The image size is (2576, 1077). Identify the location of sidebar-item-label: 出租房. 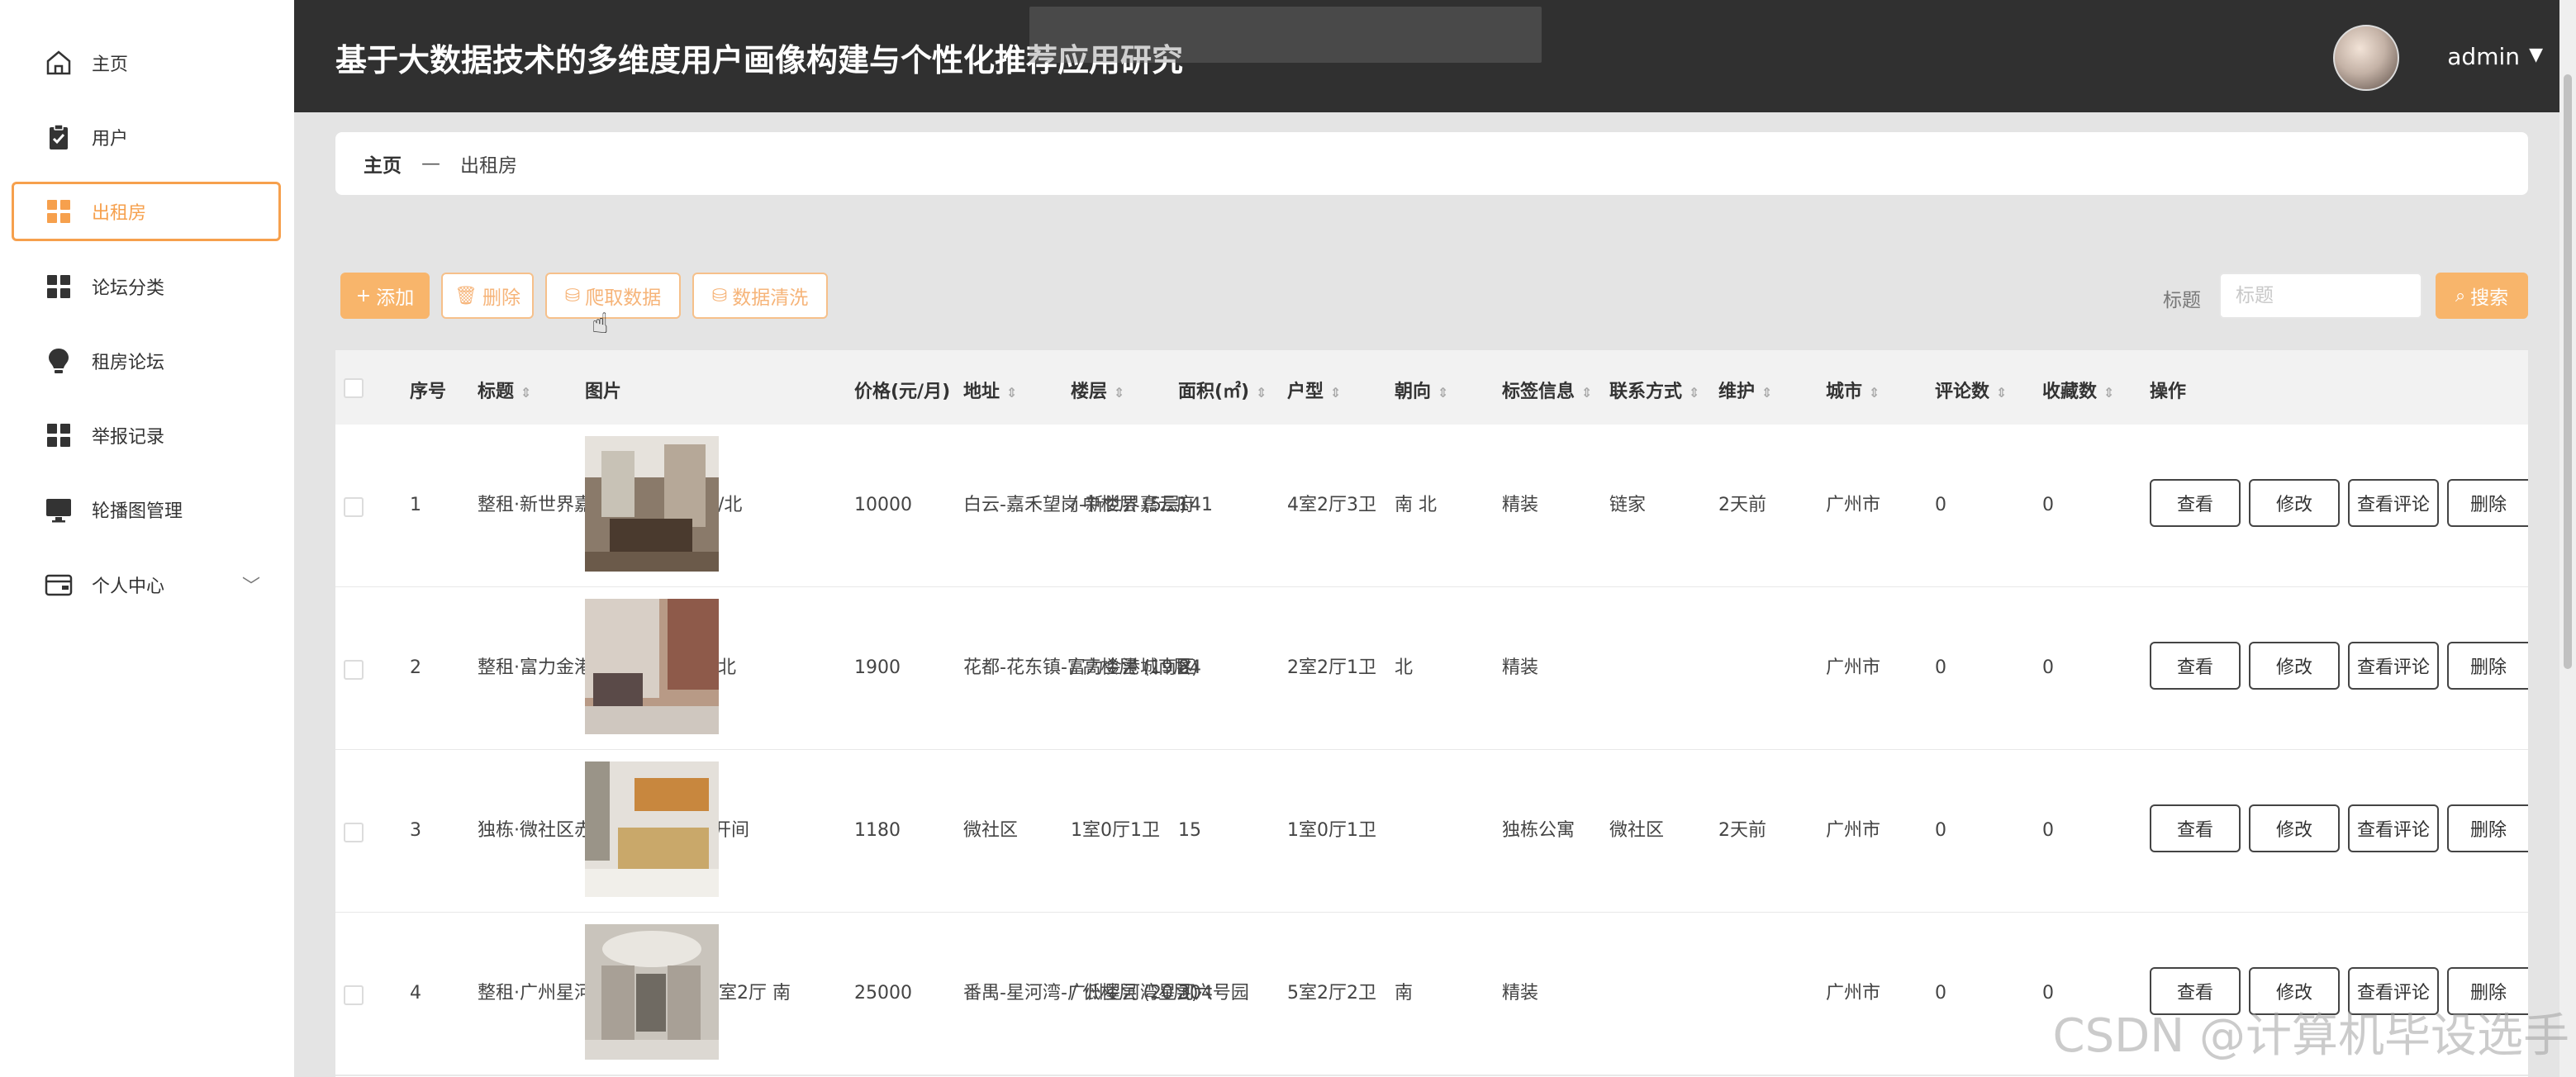
(120, 213).